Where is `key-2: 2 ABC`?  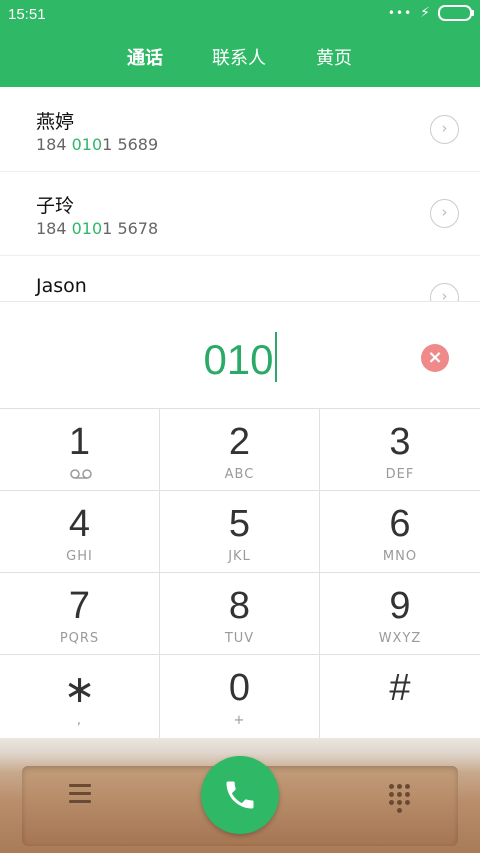
key-2: 2 ABC is located at coordinates (240, 450).